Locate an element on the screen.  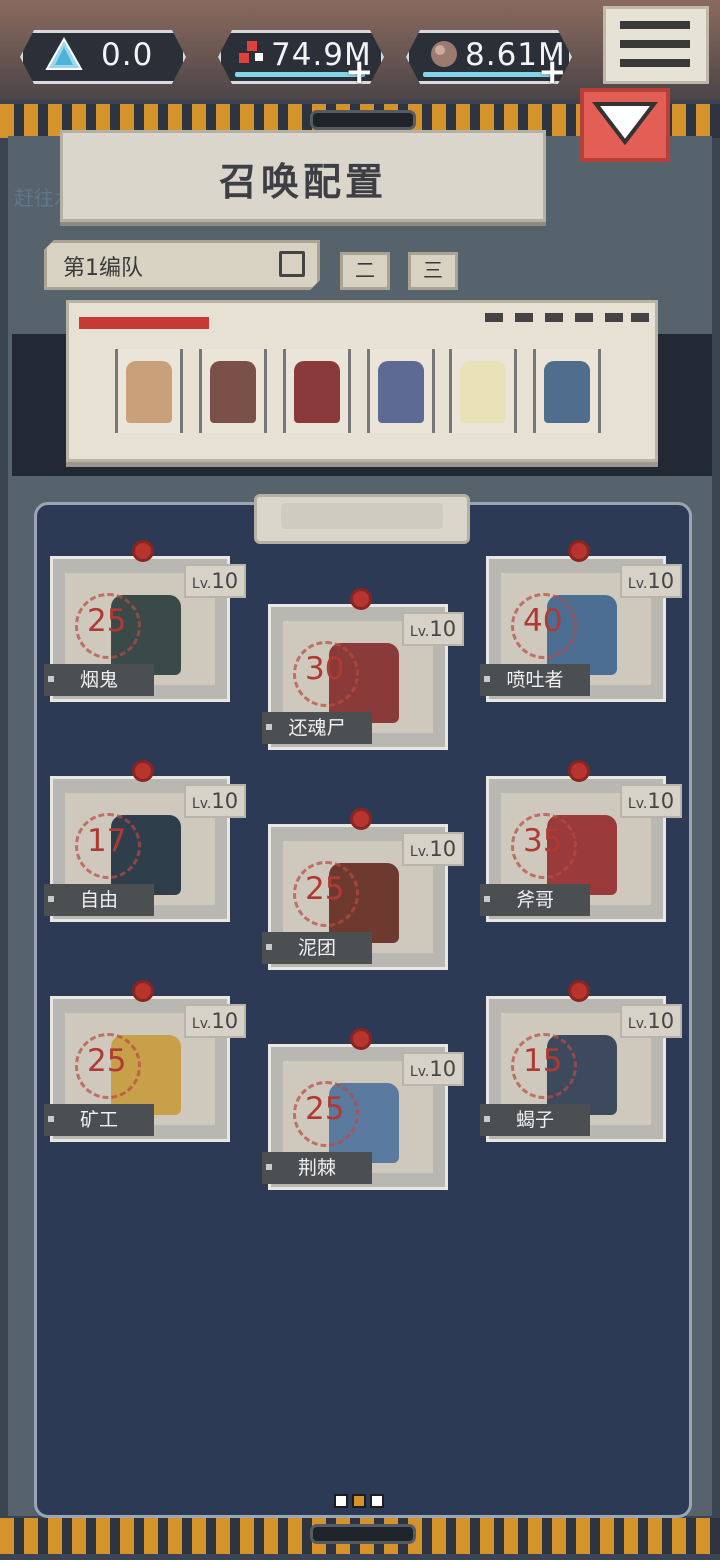
card-name-plate: 喷吐者 is located at coordinates (535, 680).